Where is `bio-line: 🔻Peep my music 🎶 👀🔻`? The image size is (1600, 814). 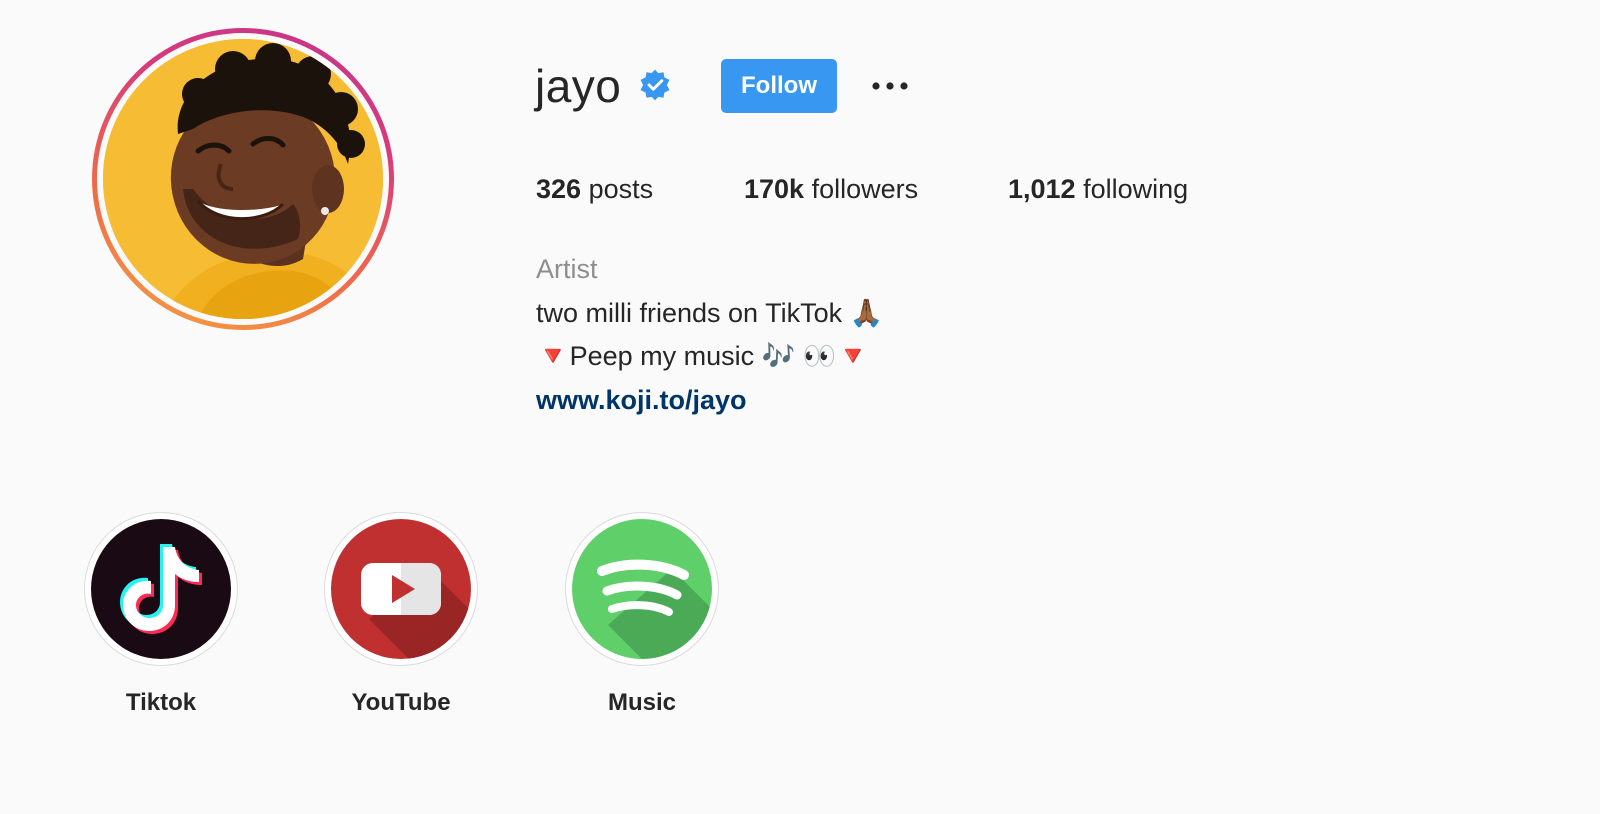
bio-line: 🔻Peep my music 🎶 👀🔻 is located at coordinates (703, 356).